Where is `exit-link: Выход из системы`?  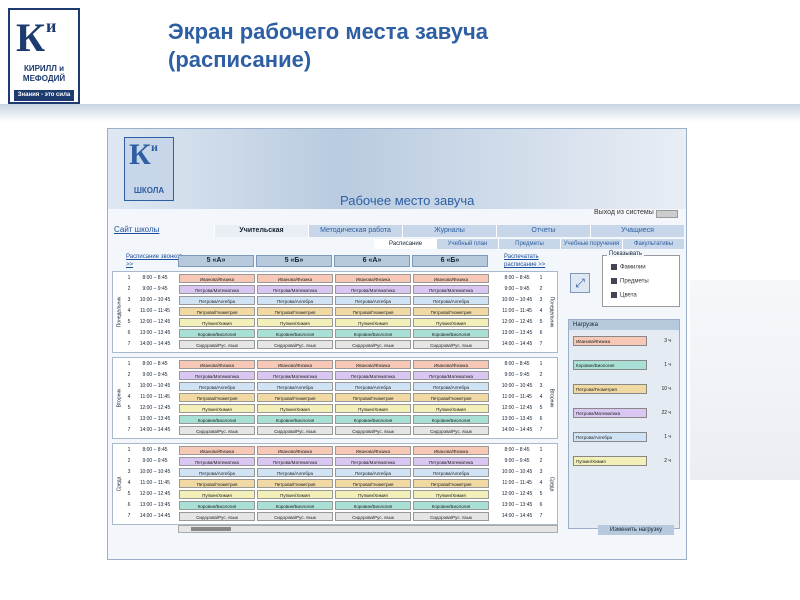 exit-link: Выход из системы is located at coordinates (624, 212).